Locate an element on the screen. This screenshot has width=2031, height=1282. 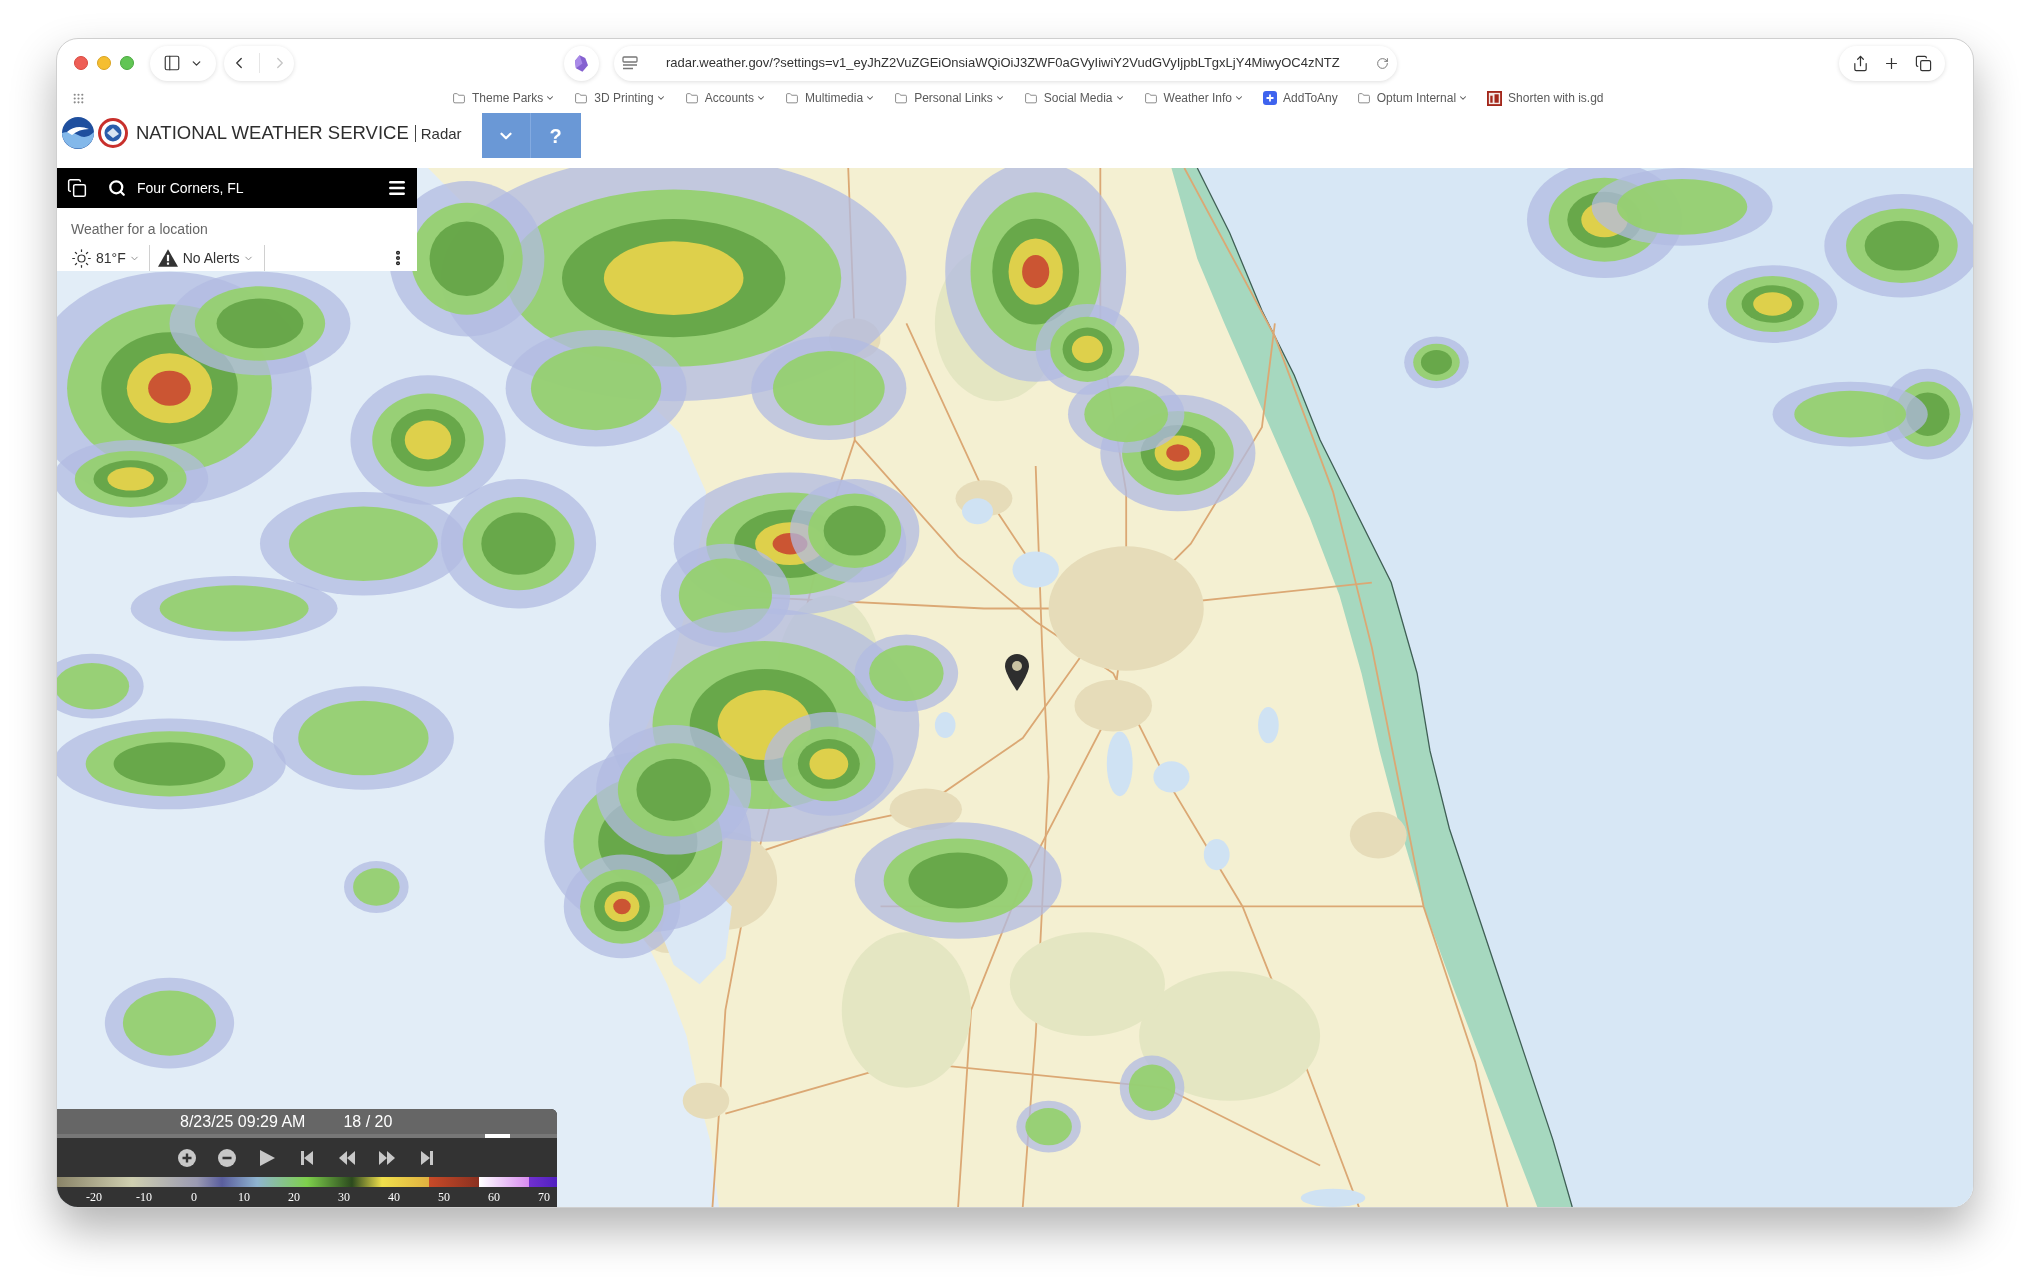
extension-button is located at coordinates (581, 63).